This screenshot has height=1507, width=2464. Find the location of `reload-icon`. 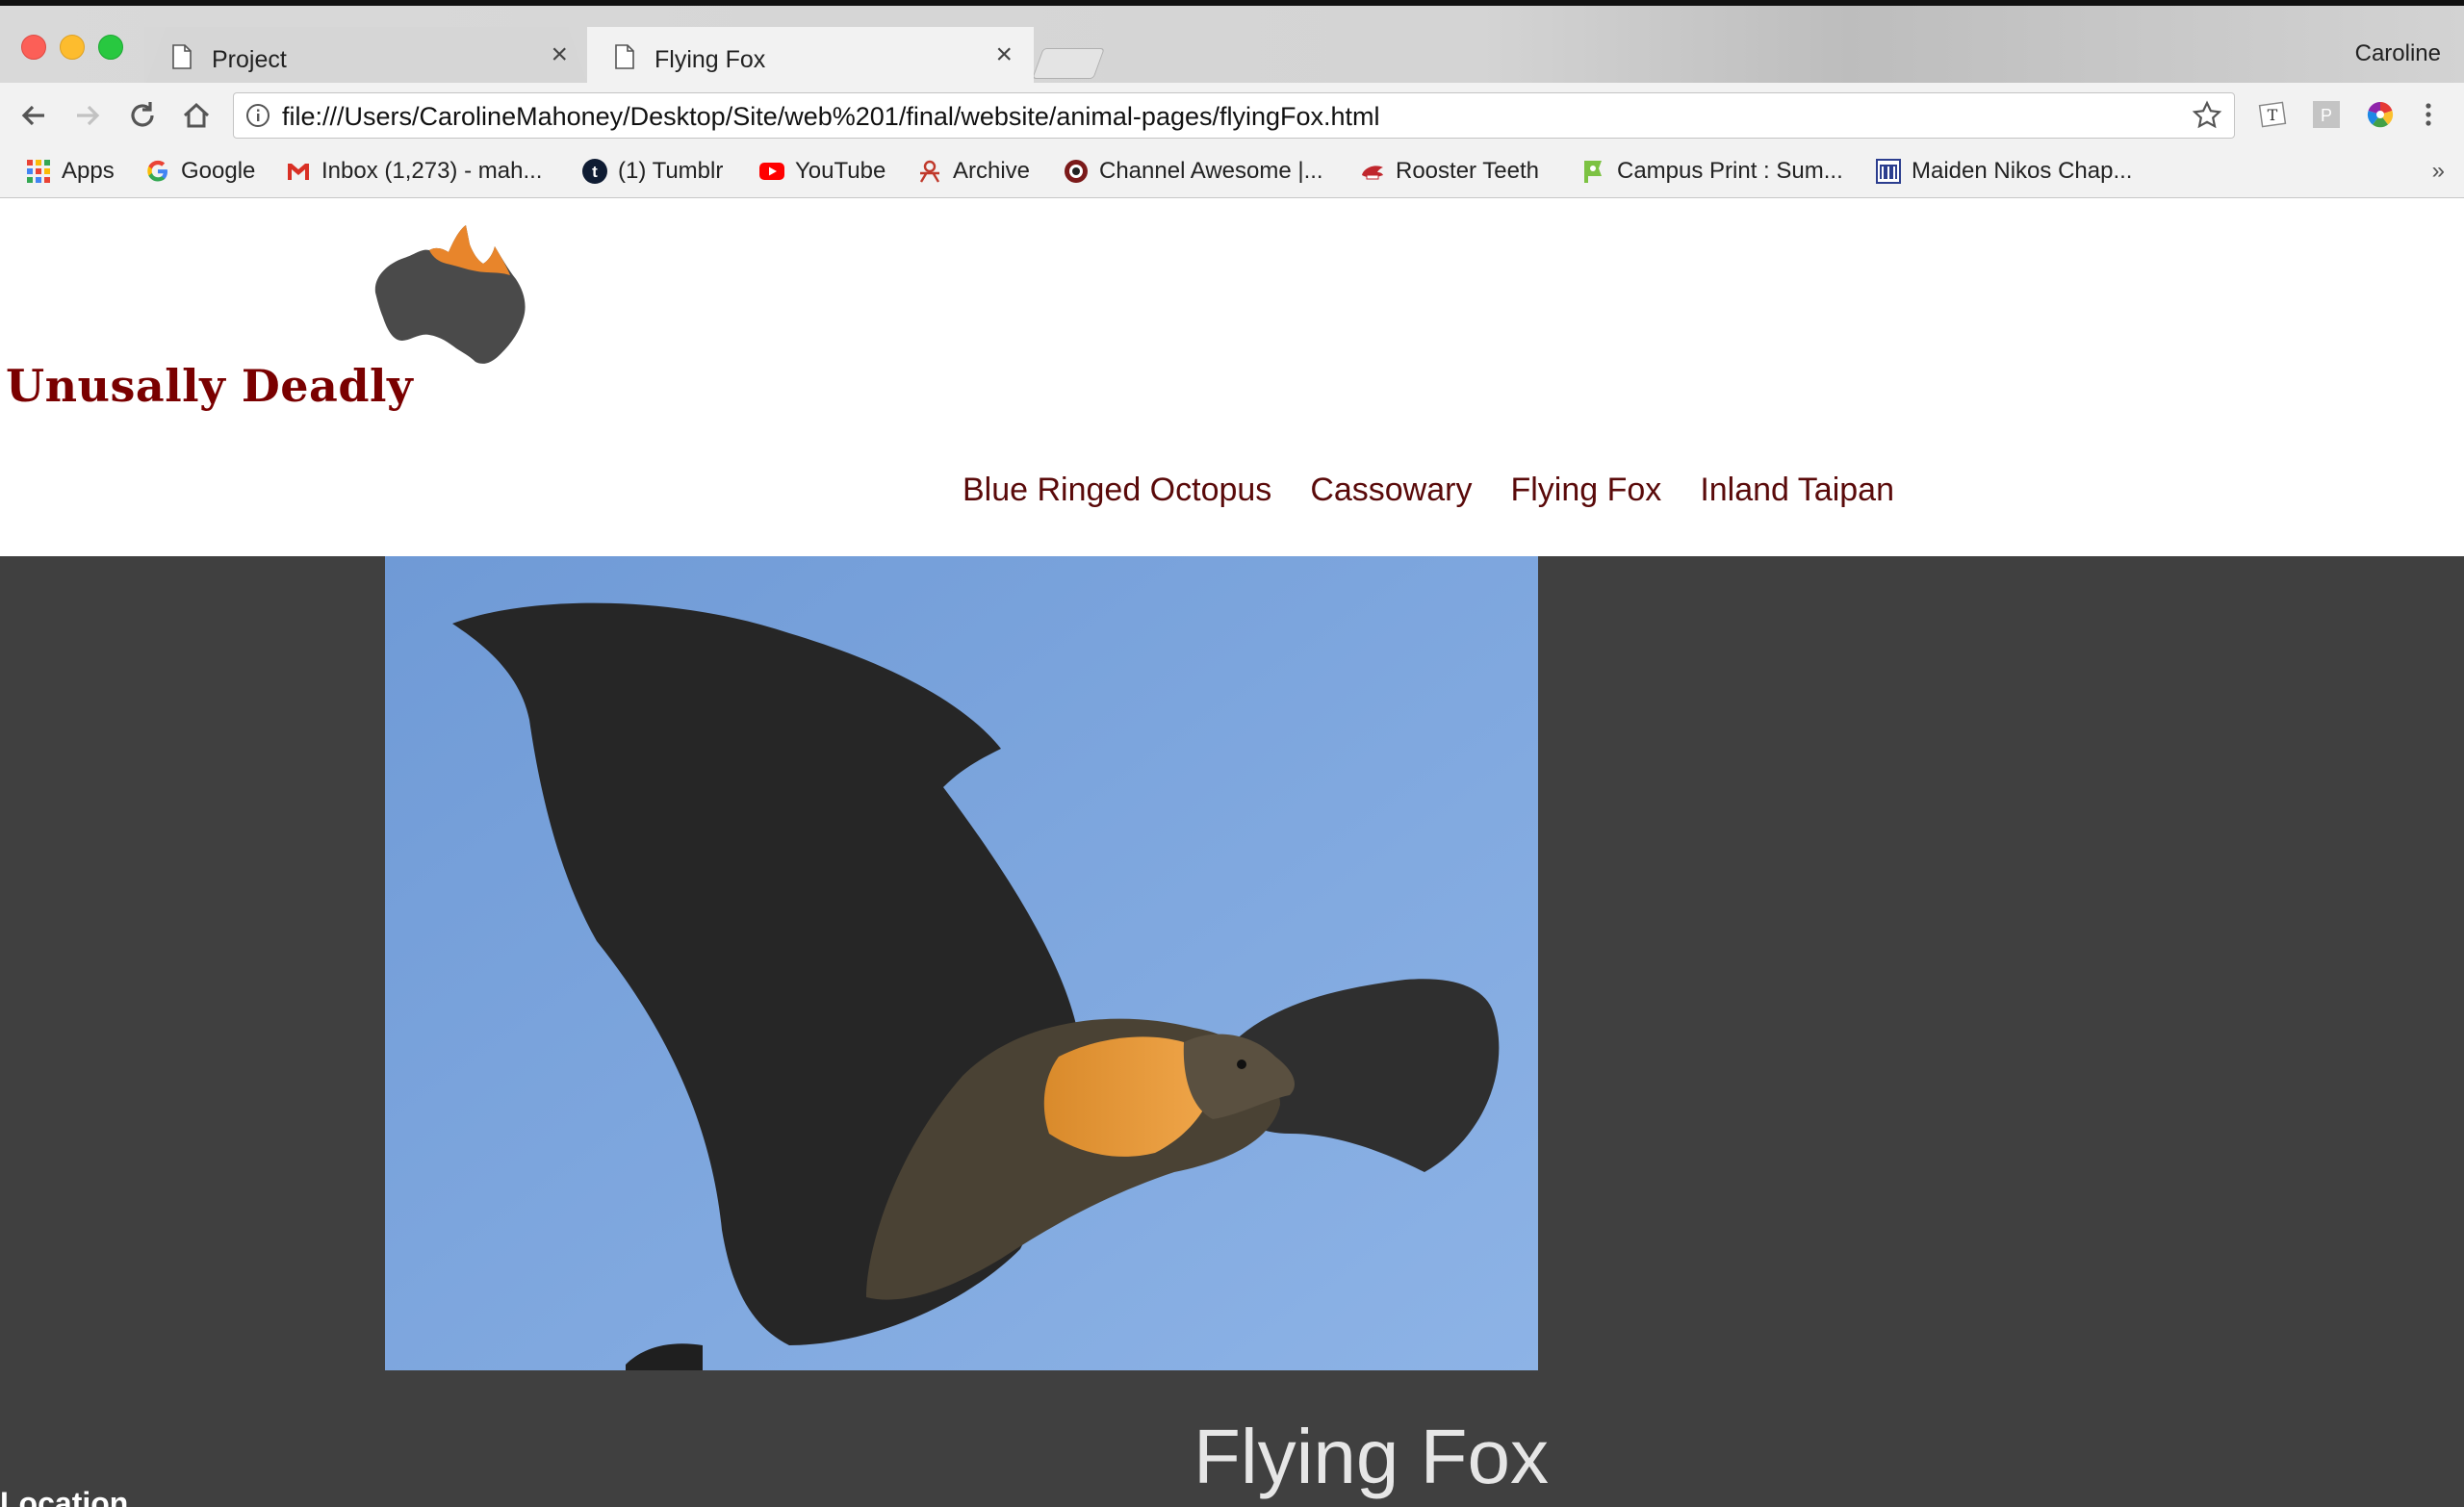

reload-icon is located at coordinates (142, 115).